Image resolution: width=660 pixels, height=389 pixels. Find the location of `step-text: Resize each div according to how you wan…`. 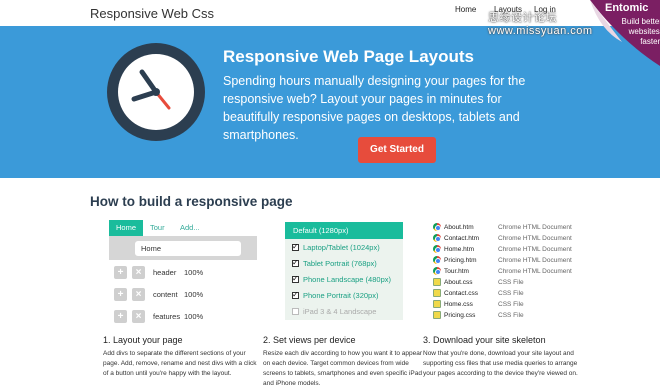

step-text: Resize each div according to how you wan… is located at coordinates (342, 368).